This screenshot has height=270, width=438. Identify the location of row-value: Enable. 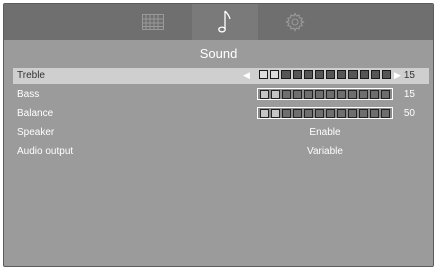
(325, 132).